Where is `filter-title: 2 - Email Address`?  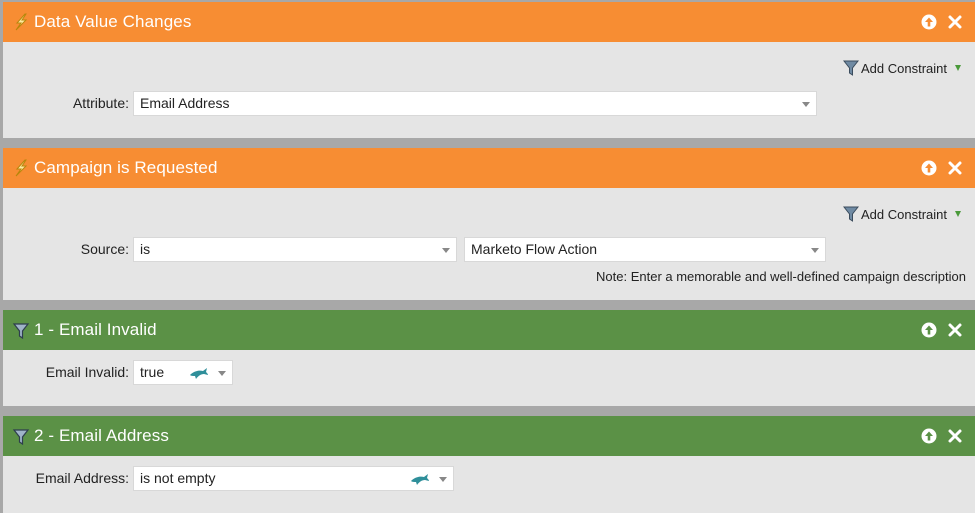 filter-title: 2 - Email Address is located at coordinates (101, 435).